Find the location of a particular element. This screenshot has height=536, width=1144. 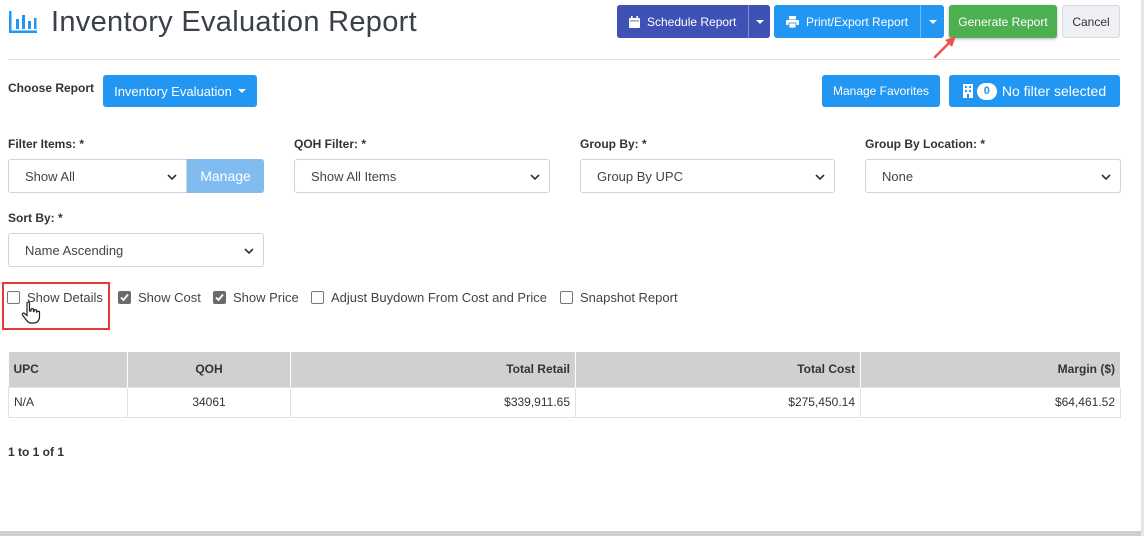

horizontal-scrollbar is located at coordinates (572, 533).